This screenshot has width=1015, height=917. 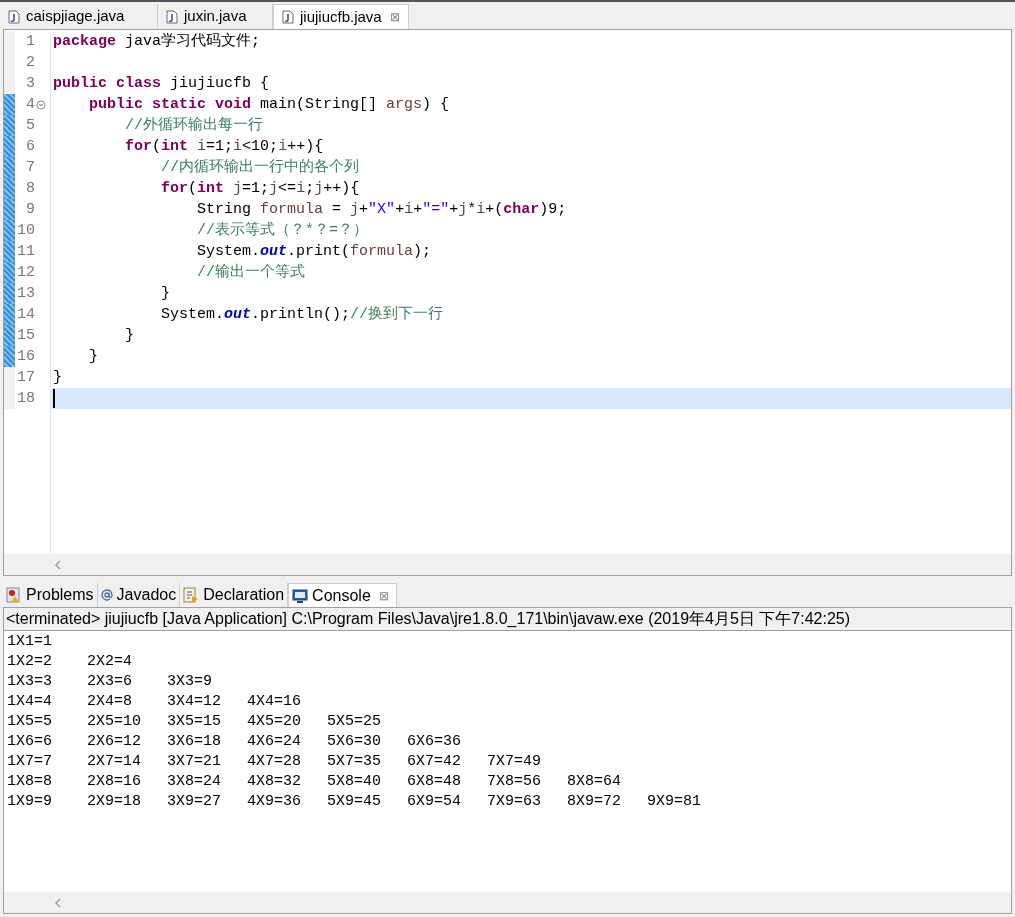 What do you see at coordinates (110, 681) in the screenshot?
I see `console-output: 2X3=6` at bounding box center [110, 681].